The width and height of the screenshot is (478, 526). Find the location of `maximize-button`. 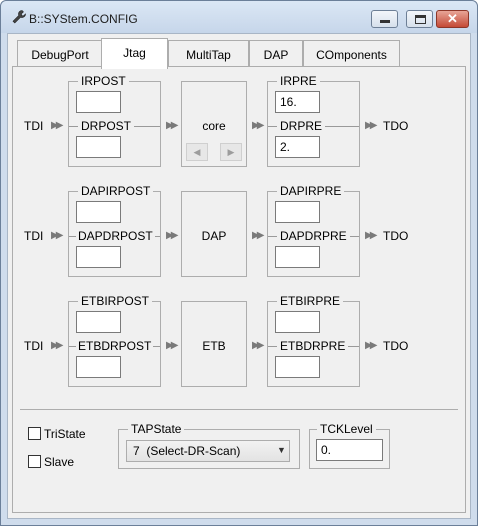

maximize-button is located at coordinates (419, 19).